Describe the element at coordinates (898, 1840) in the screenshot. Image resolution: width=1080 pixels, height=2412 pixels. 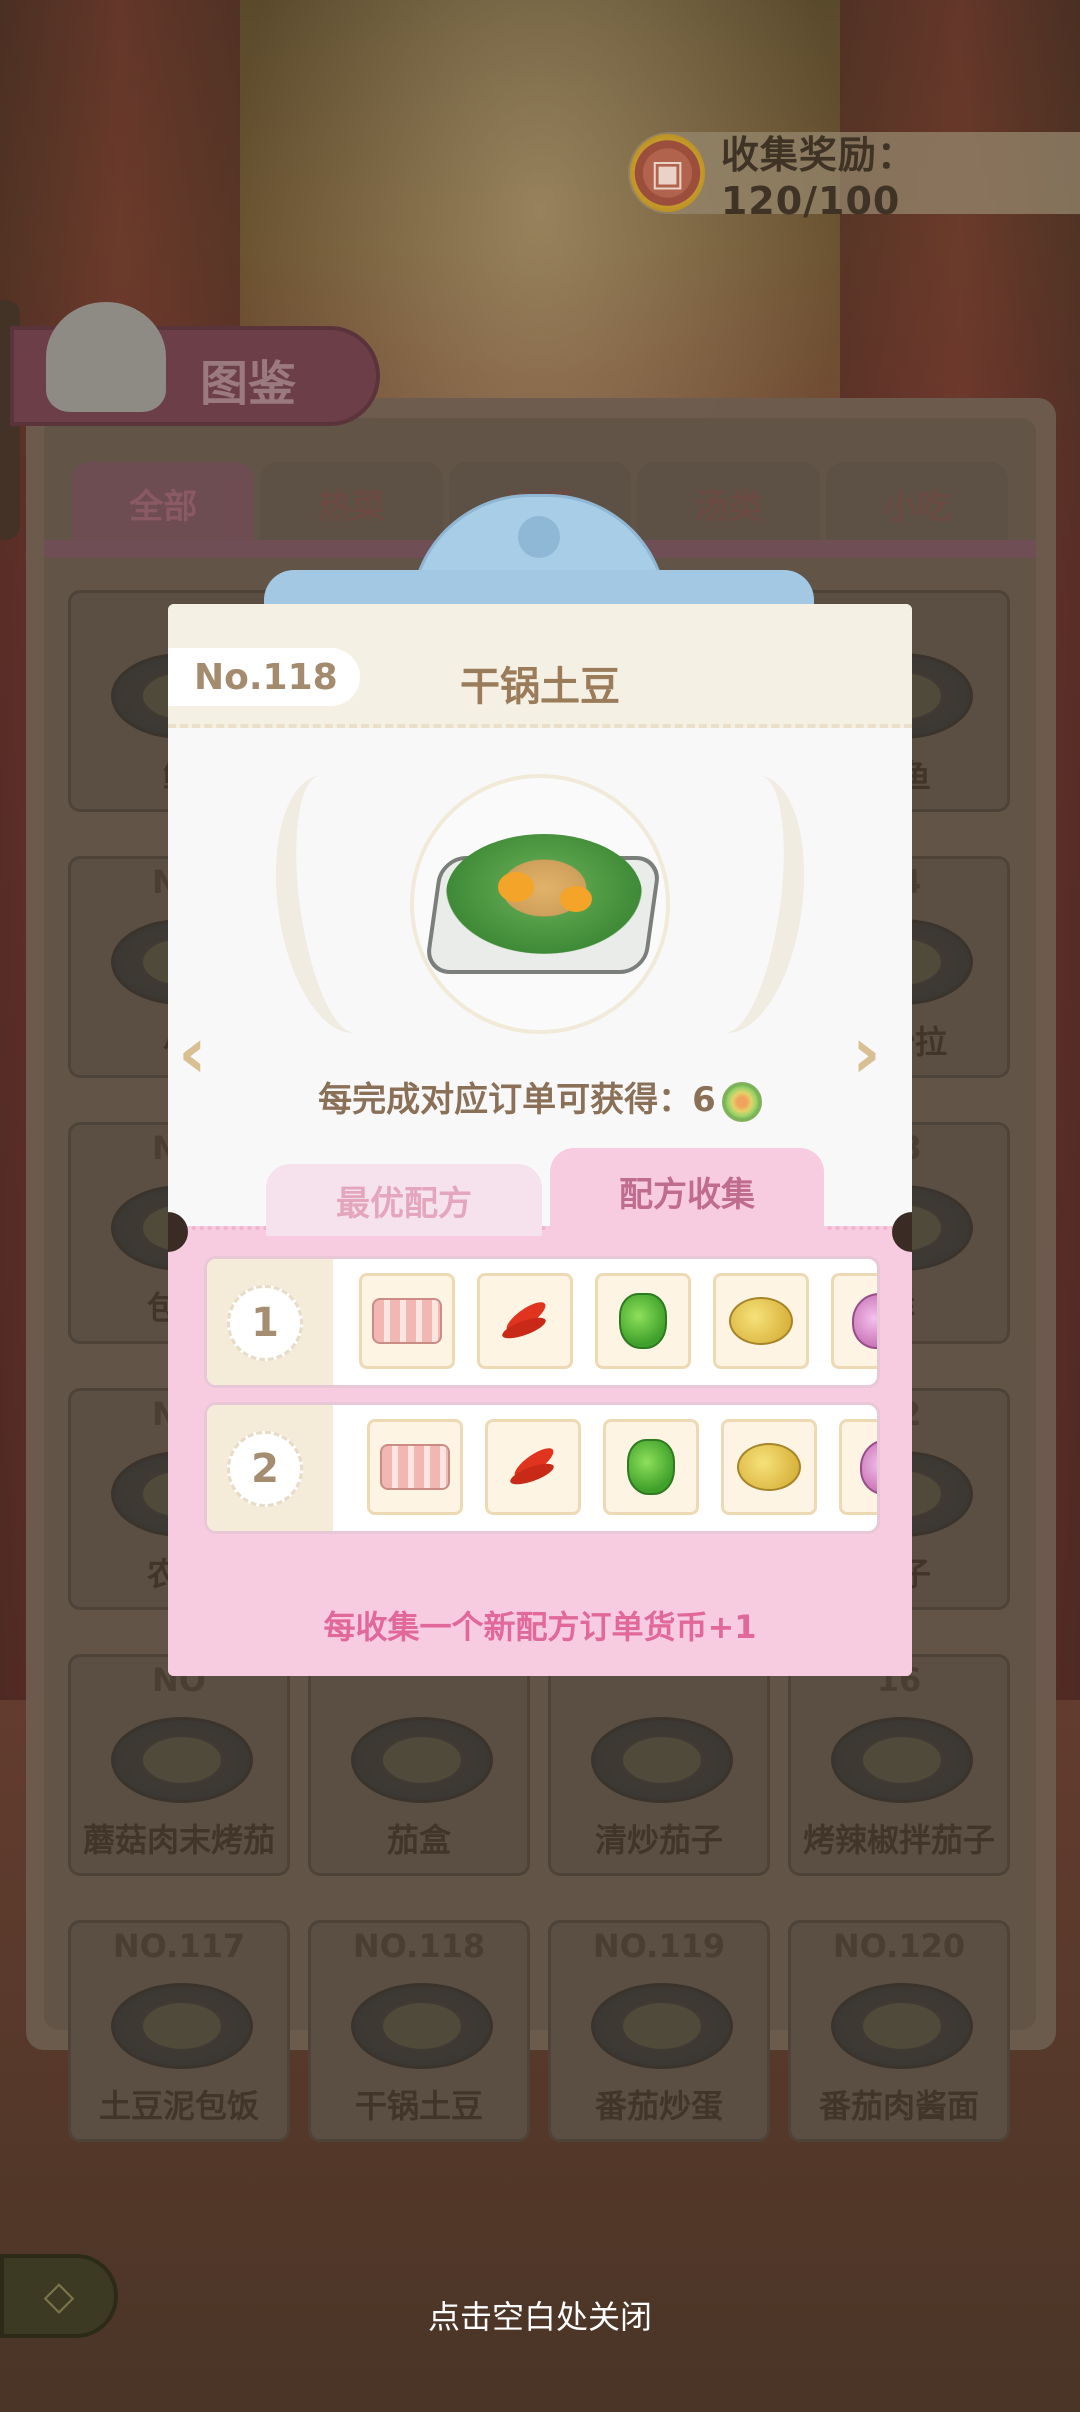
I see `dish-card-name: 烤辣椒拌茄子` at that location.